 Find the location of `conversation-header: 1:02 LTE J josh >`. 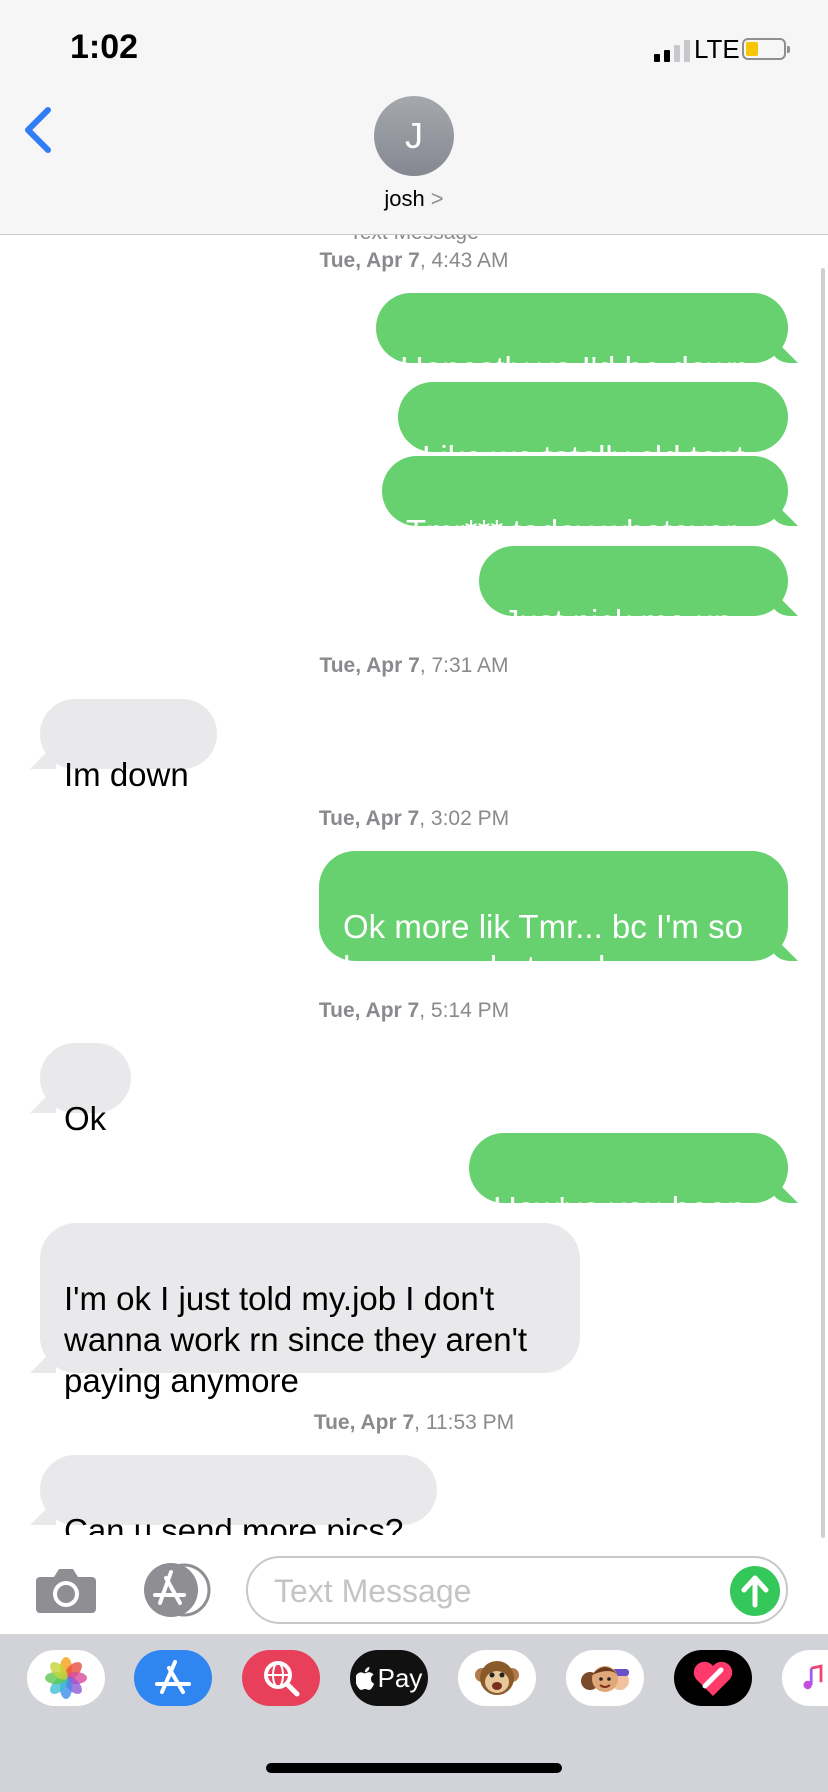

conversation-header: 1:02 LTE J josh > is located at coordinates (414, 117).